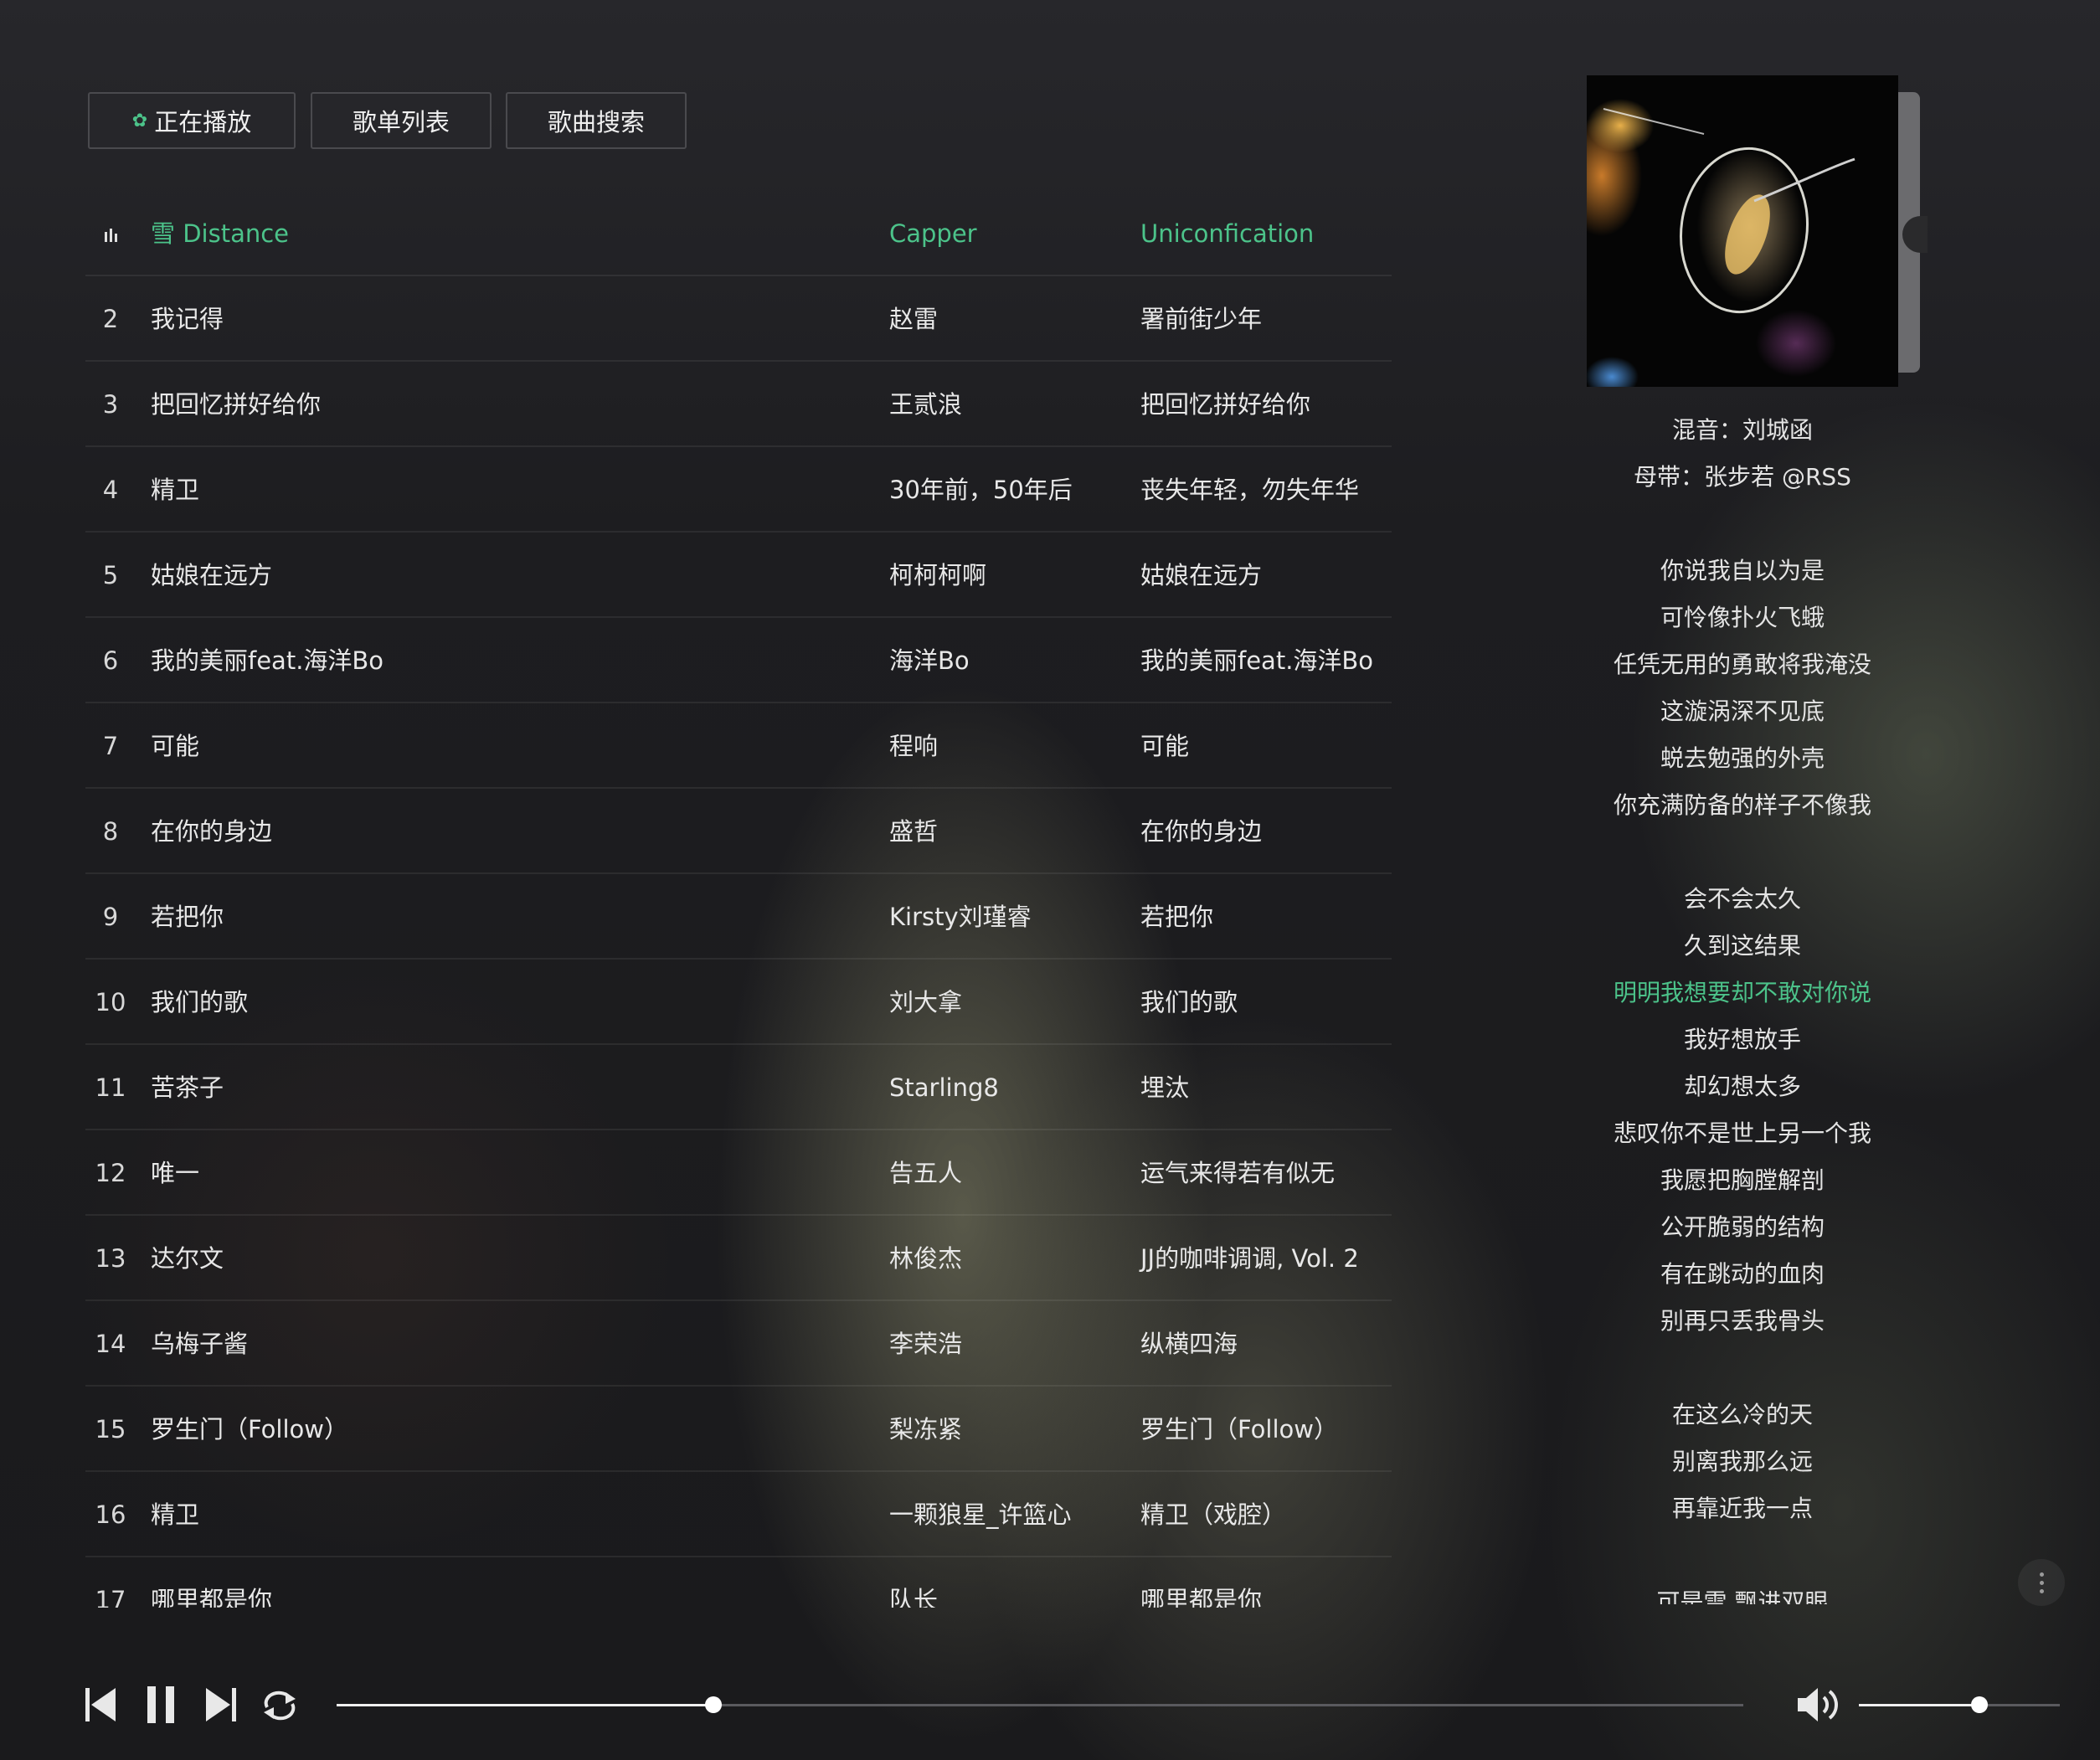 The image size is (2100, 1760). Describe the element at coordinates (1742, 1133) in the screenshot. I see `lyric-line: 悲叹你不是世上另一个我` at that location.